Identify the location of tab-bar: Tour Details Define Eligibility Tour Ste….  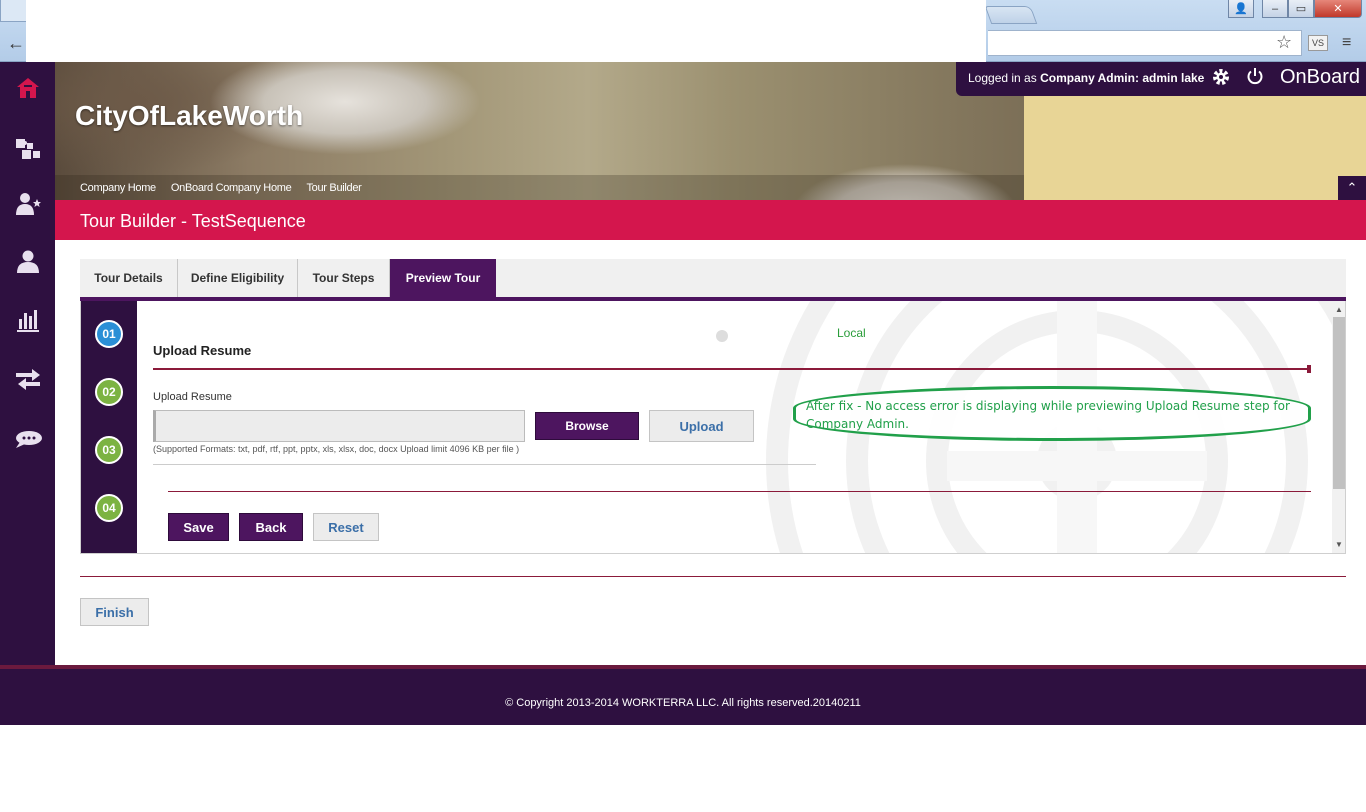
(713, 278).